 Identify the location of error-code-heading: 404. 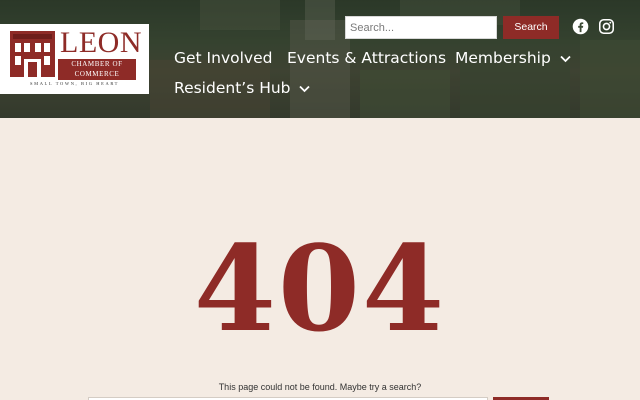
(320, 288).